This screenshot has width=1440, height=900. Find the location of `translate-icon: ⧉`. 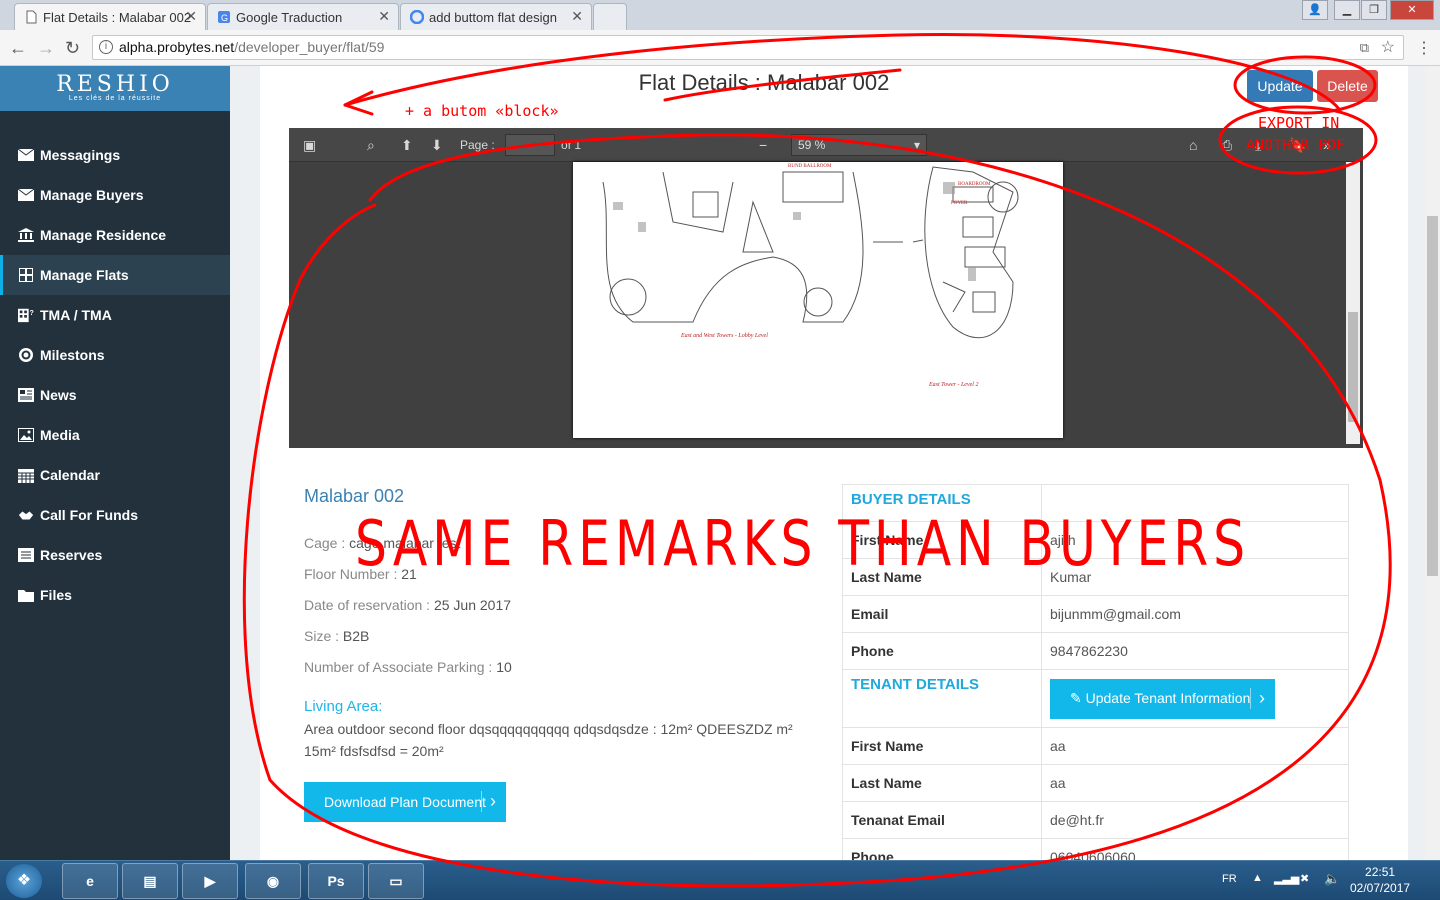

translate-icon: ⧉ is located at coordinates (1364, 47).